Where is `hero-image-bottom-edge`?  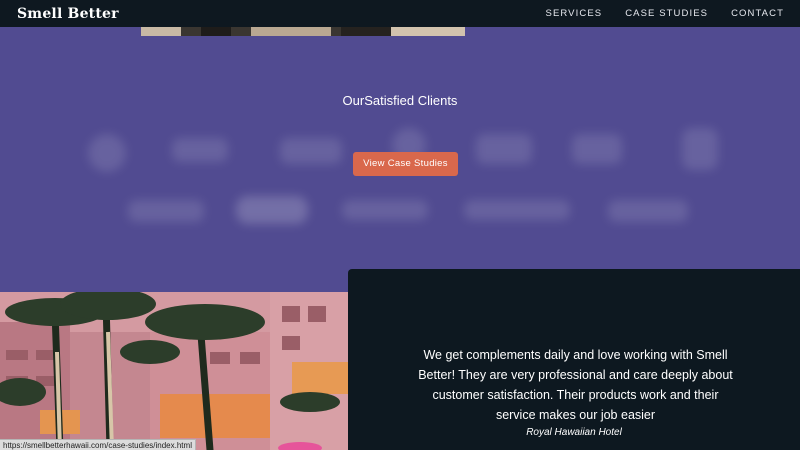
hero-image-bottom-edge is located at coordinates (303, 31).